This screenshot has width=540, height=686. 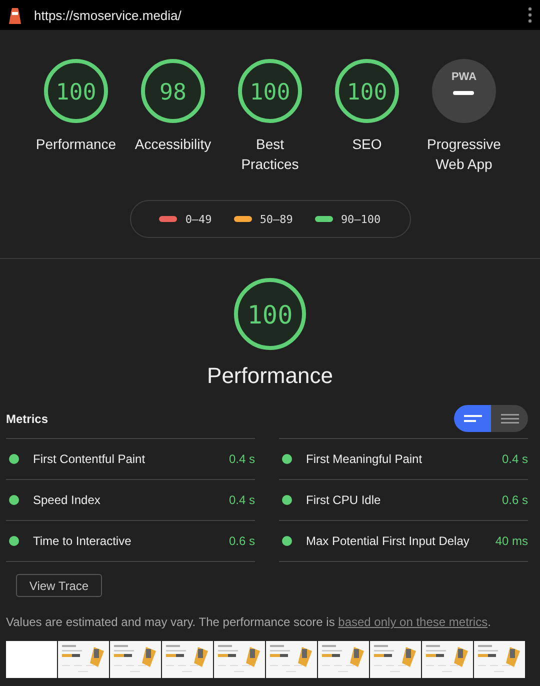 What do you see at coordinates (270, 154) in the screenshot?
I see `category-label: Best Practices` at bounding box center [270, 154].